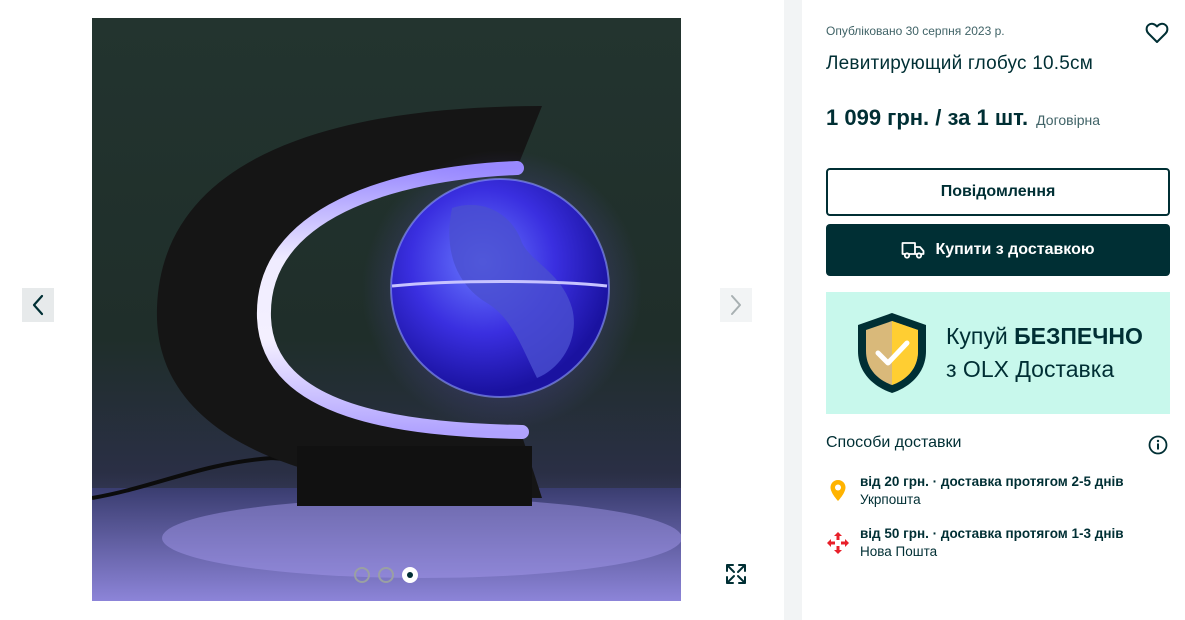 This screenshot has height=620, width=1185. I want to click on heart-icon, so click(1157, 32).